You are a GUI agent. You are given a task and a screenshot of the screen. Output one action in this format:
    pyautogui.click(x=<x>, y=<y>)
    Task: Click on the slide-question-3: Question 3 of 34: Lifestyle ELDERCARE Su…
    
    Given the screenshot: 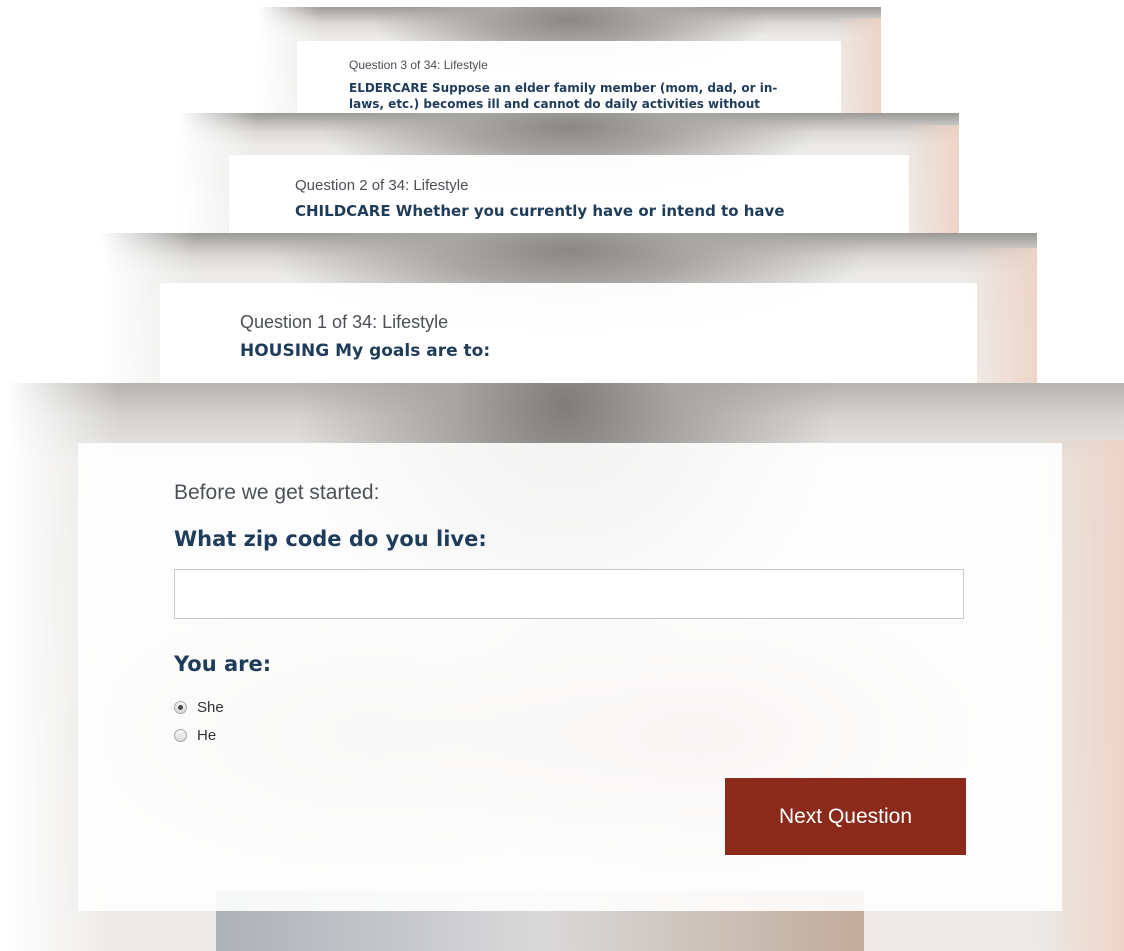 What is the action you would take?
    pyautogui.click(x=569, y=60)
    